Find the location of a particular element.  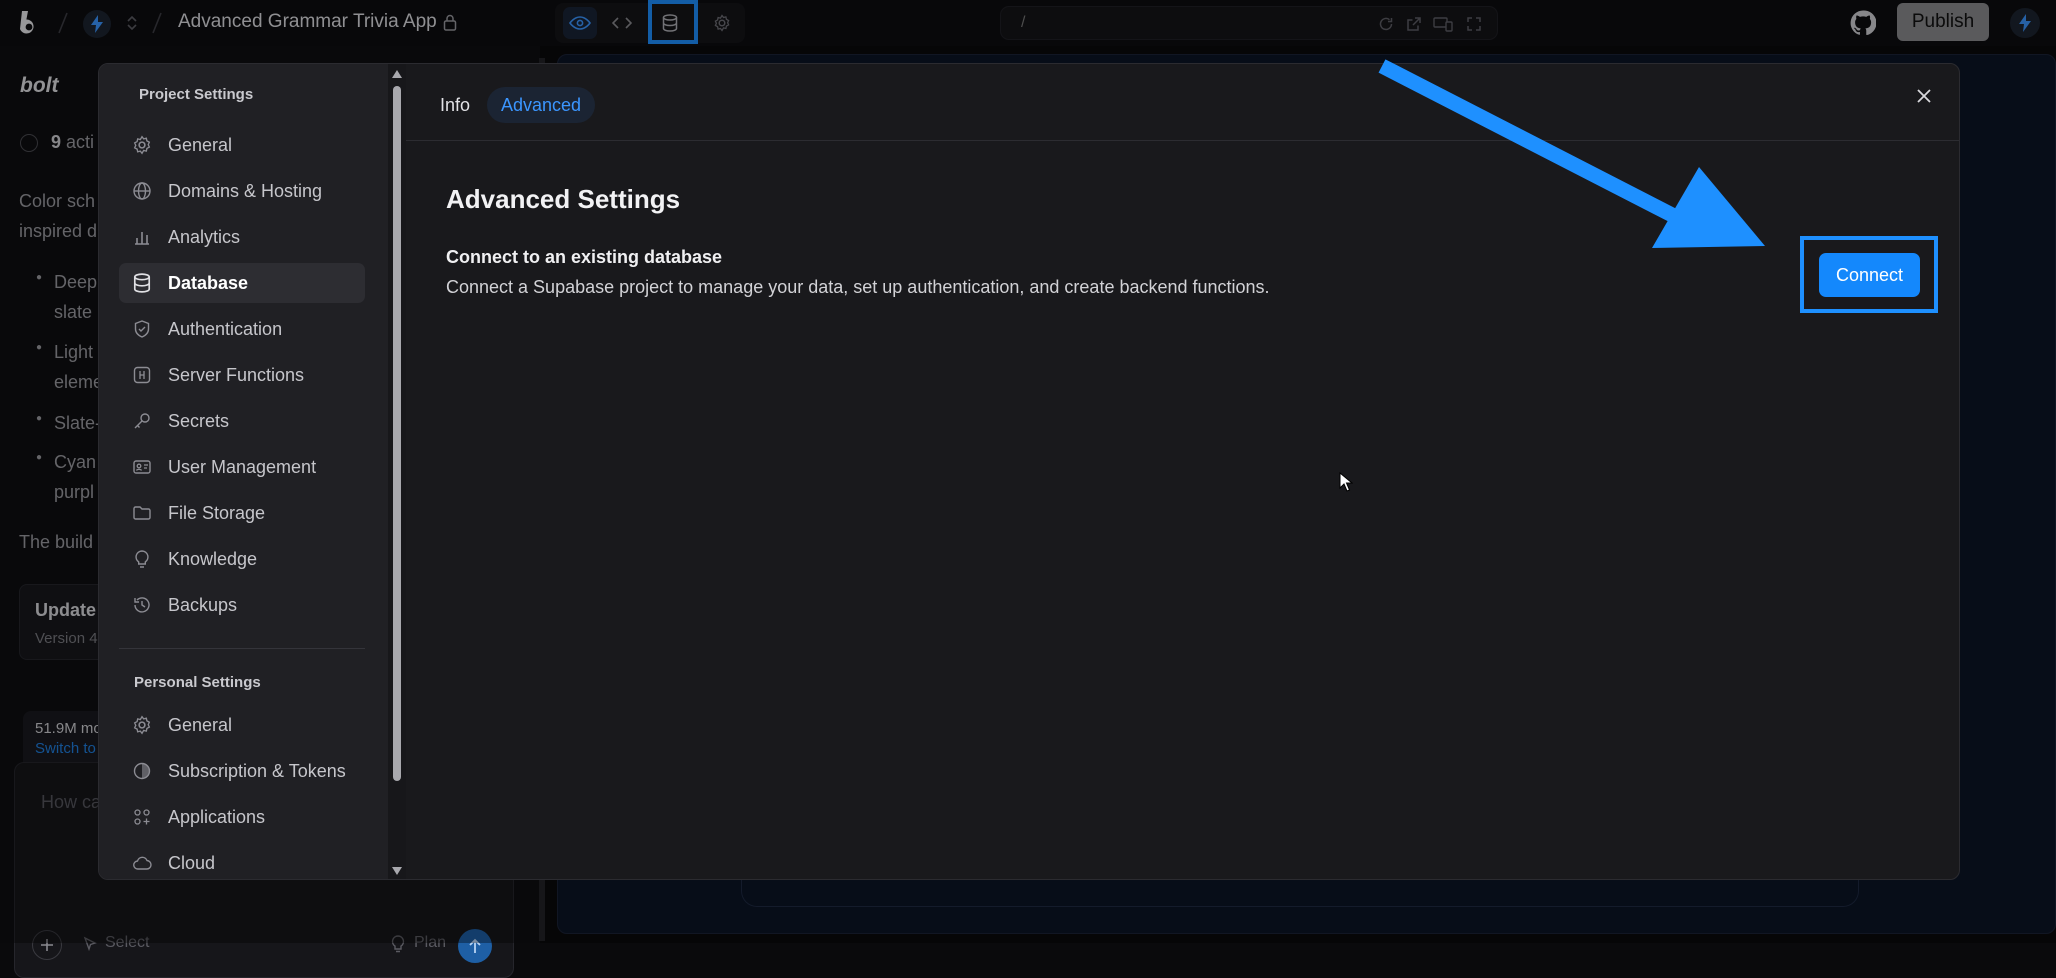

nav-file-storage: File Storage is located at coordinates (242, 513).